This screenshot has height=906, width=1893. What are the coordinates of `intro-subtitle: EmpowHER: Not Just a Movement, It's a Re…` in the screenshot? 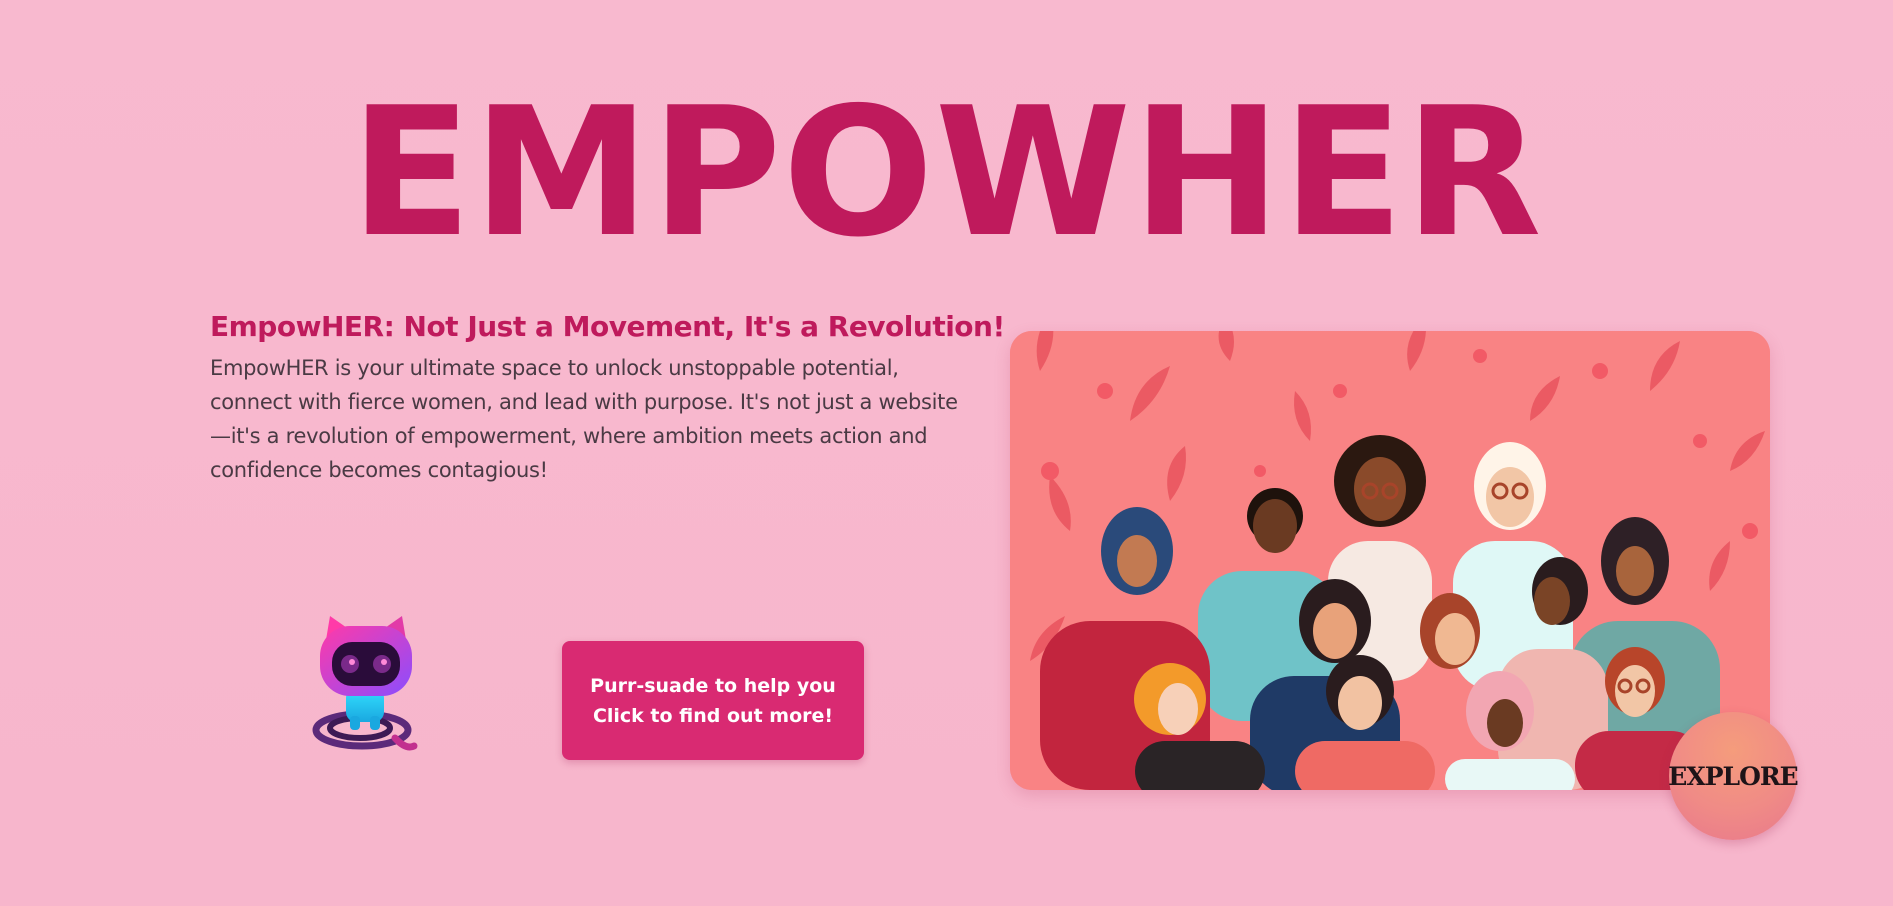 It's located at (607, 326).